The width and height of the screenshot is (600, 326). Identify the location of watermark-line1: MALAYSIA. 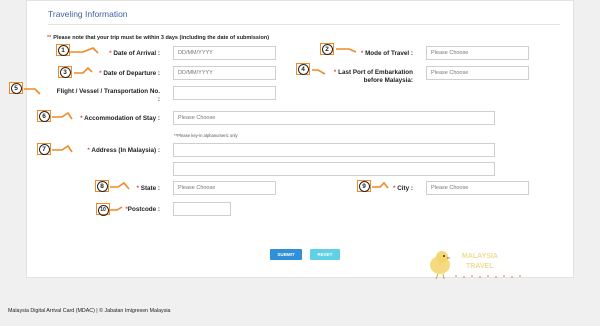
(480, 256).